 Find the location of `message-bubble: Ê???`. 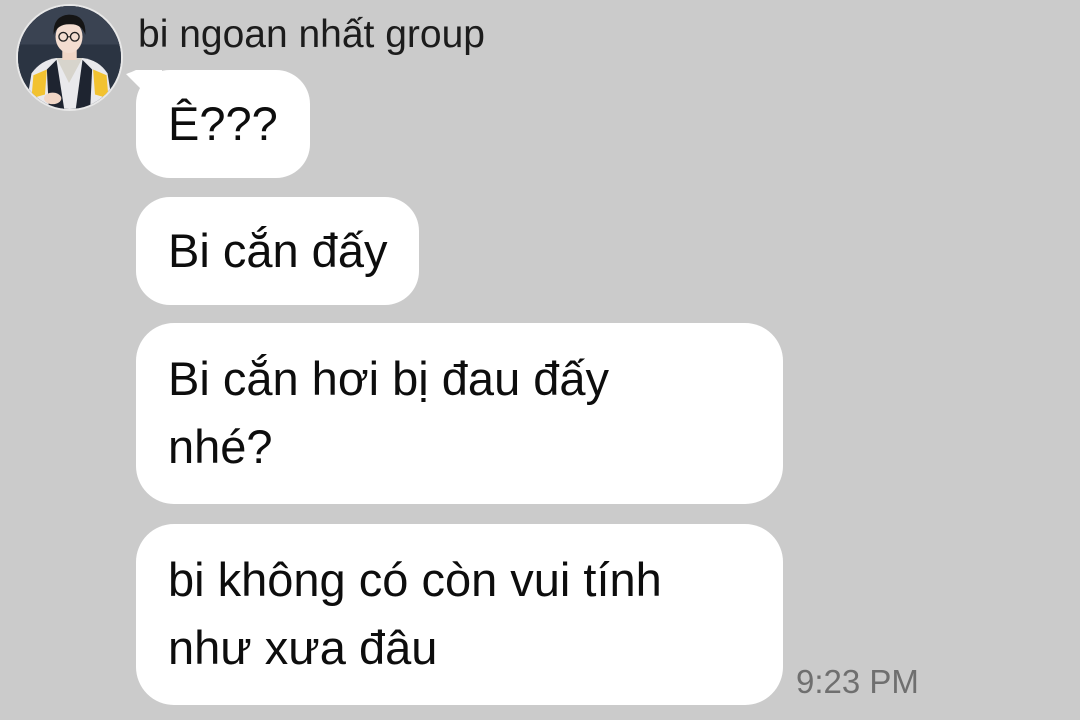

message-bubble: Ê??? is located at coordinates (223, 124).